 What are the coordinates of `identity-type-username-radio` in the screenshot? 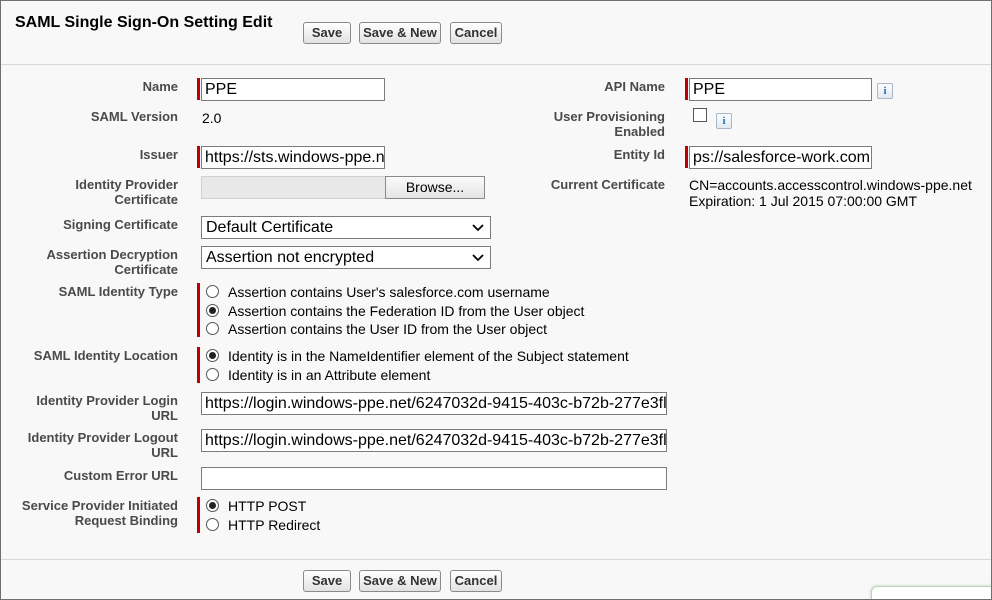 It's located at (212, 291).